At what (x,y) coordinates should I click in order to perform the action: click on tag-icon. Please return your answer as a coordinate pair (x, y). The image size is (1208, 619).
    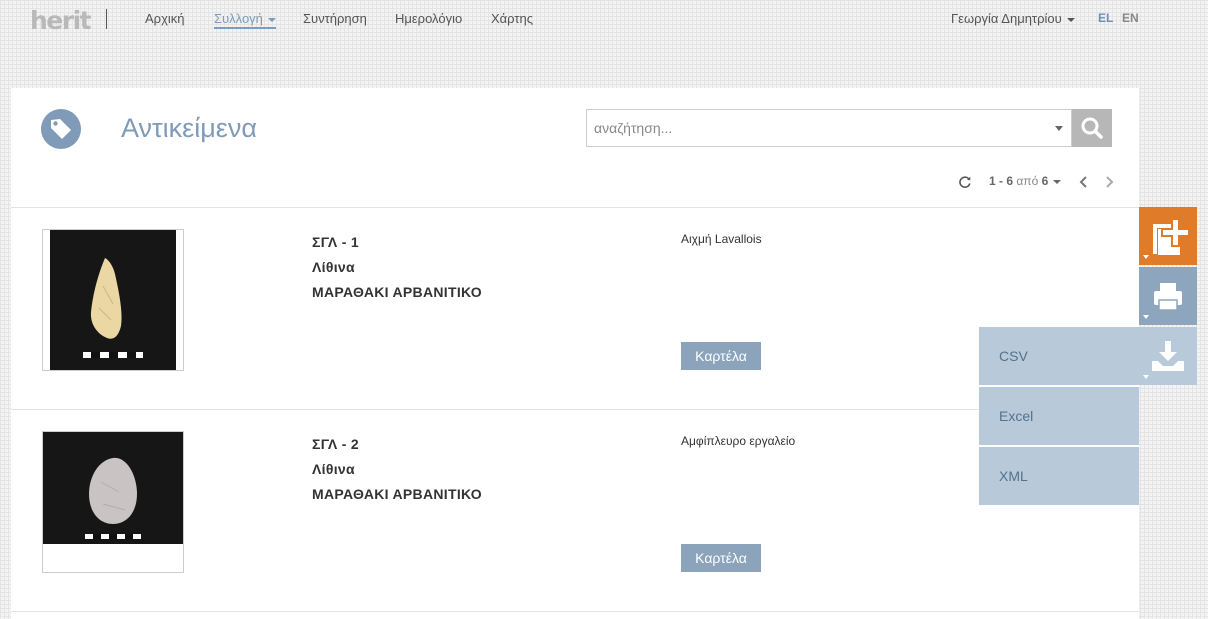
    Looking at the image, I should click on (61, 129).